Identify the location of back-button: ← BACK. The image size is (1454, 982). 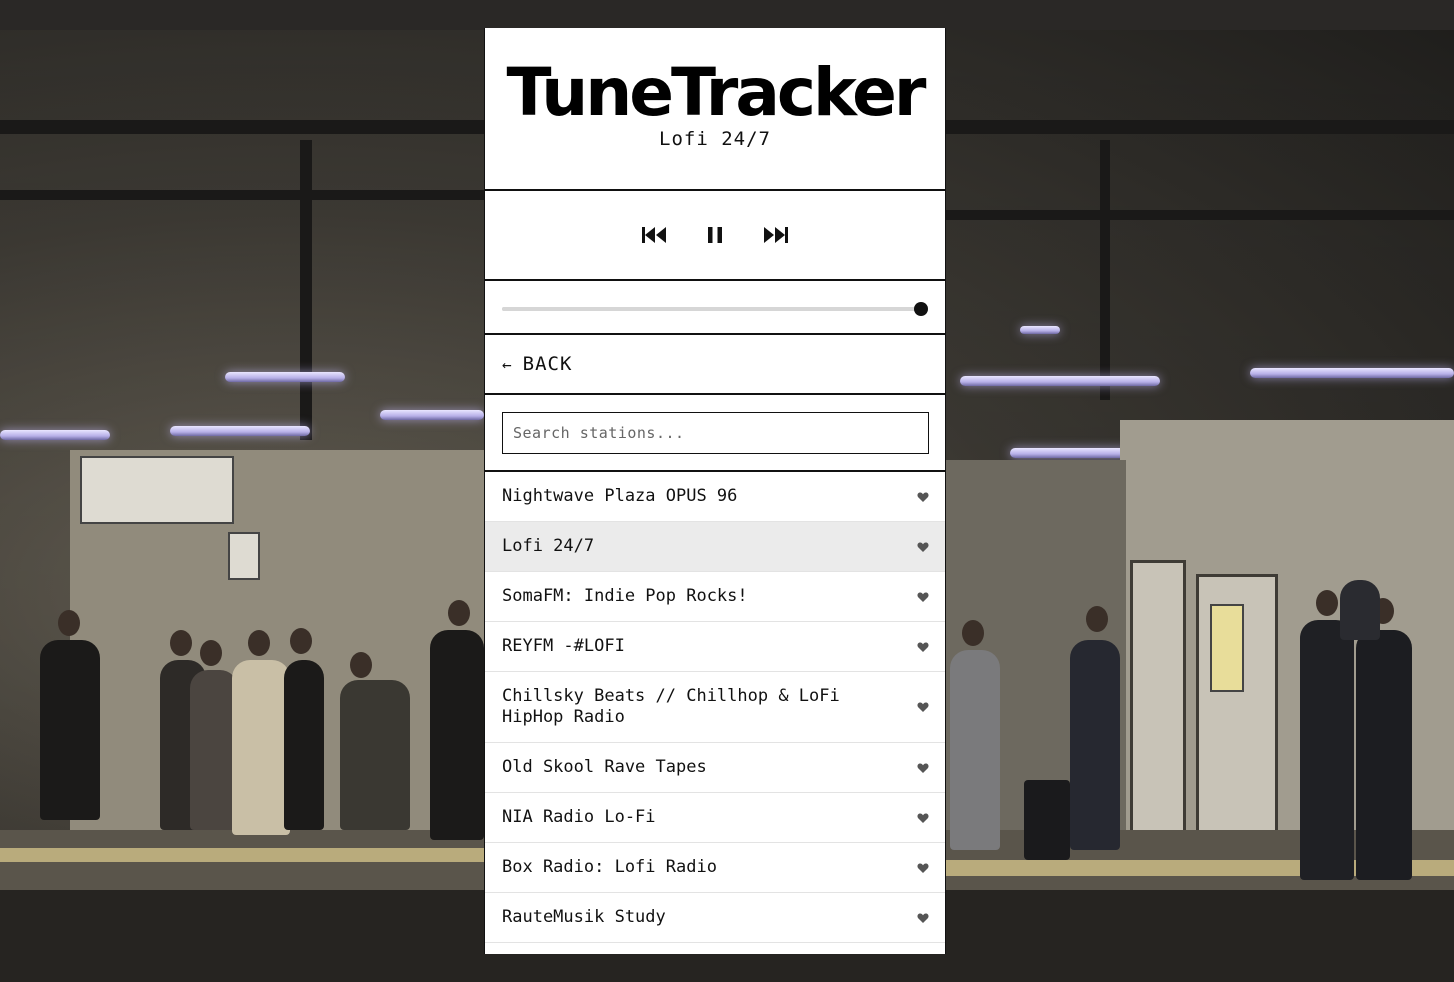
(715, 365).